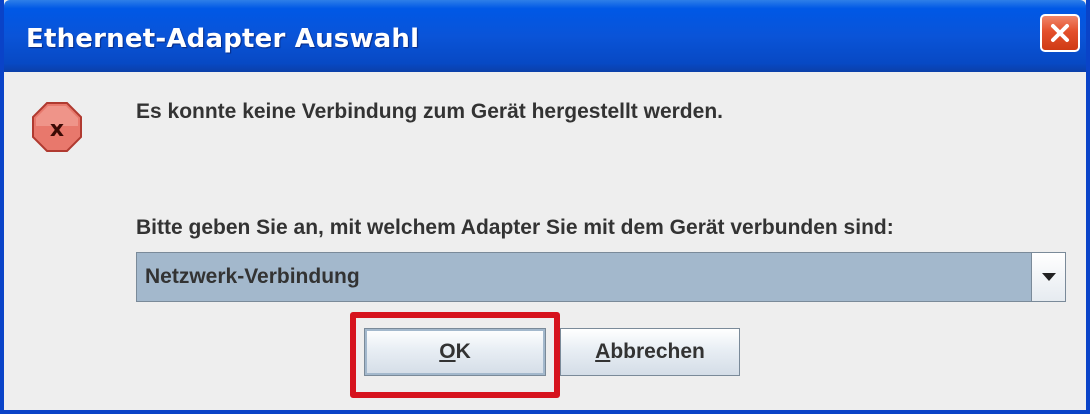  I want to click on ok-button-label: OK, so click(455, 352).